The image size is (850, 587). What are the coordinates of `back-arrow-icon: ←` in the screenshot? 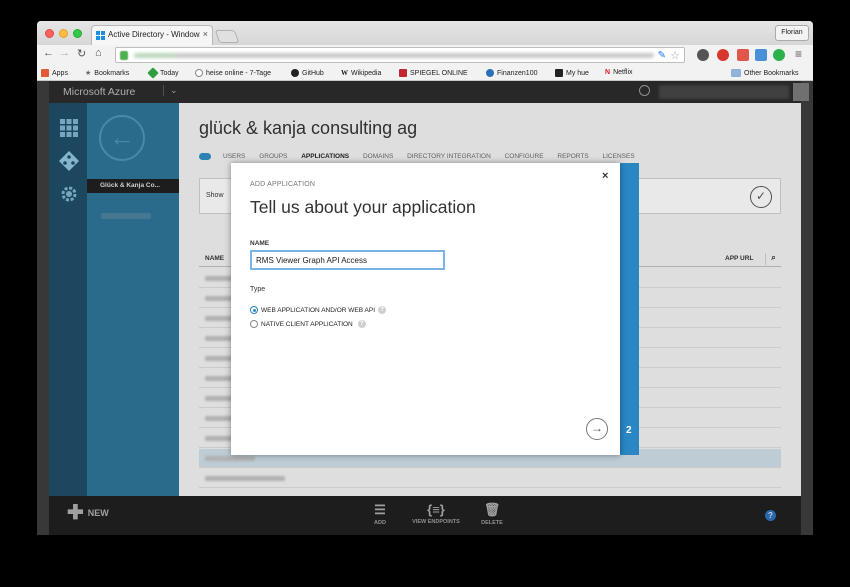 It's located at (48, 53).